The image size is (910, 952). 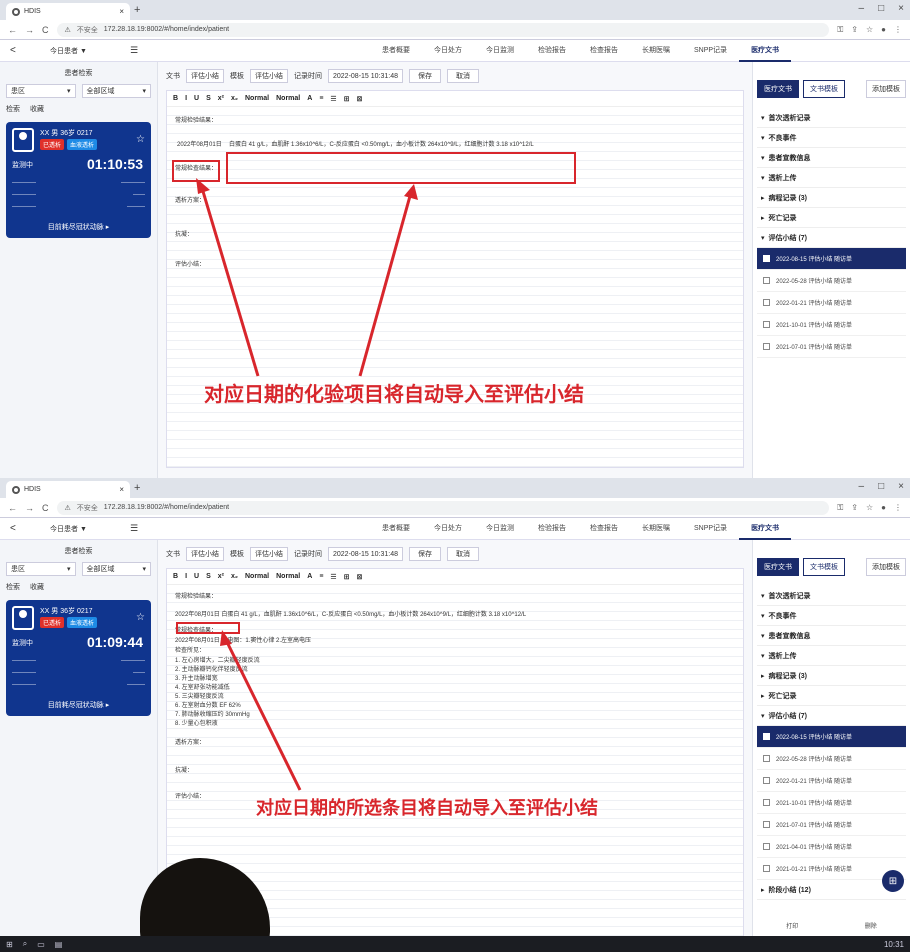 I want to click on time-input: 2022-08-15 10:31:48, so click(x=365, y=76).